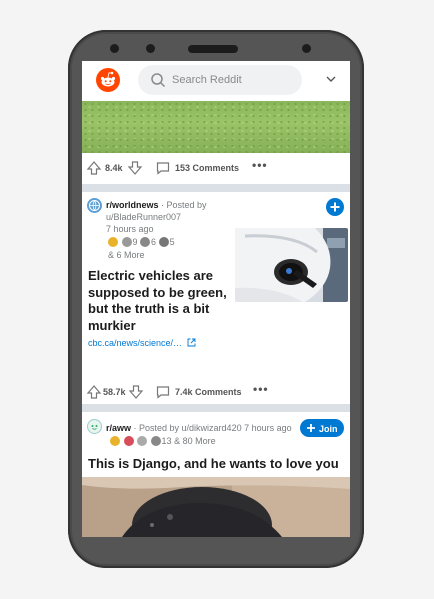 The height and width of the screenshot is (599, 434). What do you see at coordinates (172, 242) in the screenshot?
I see `award-count: 5` at bounding box center [172, 242].